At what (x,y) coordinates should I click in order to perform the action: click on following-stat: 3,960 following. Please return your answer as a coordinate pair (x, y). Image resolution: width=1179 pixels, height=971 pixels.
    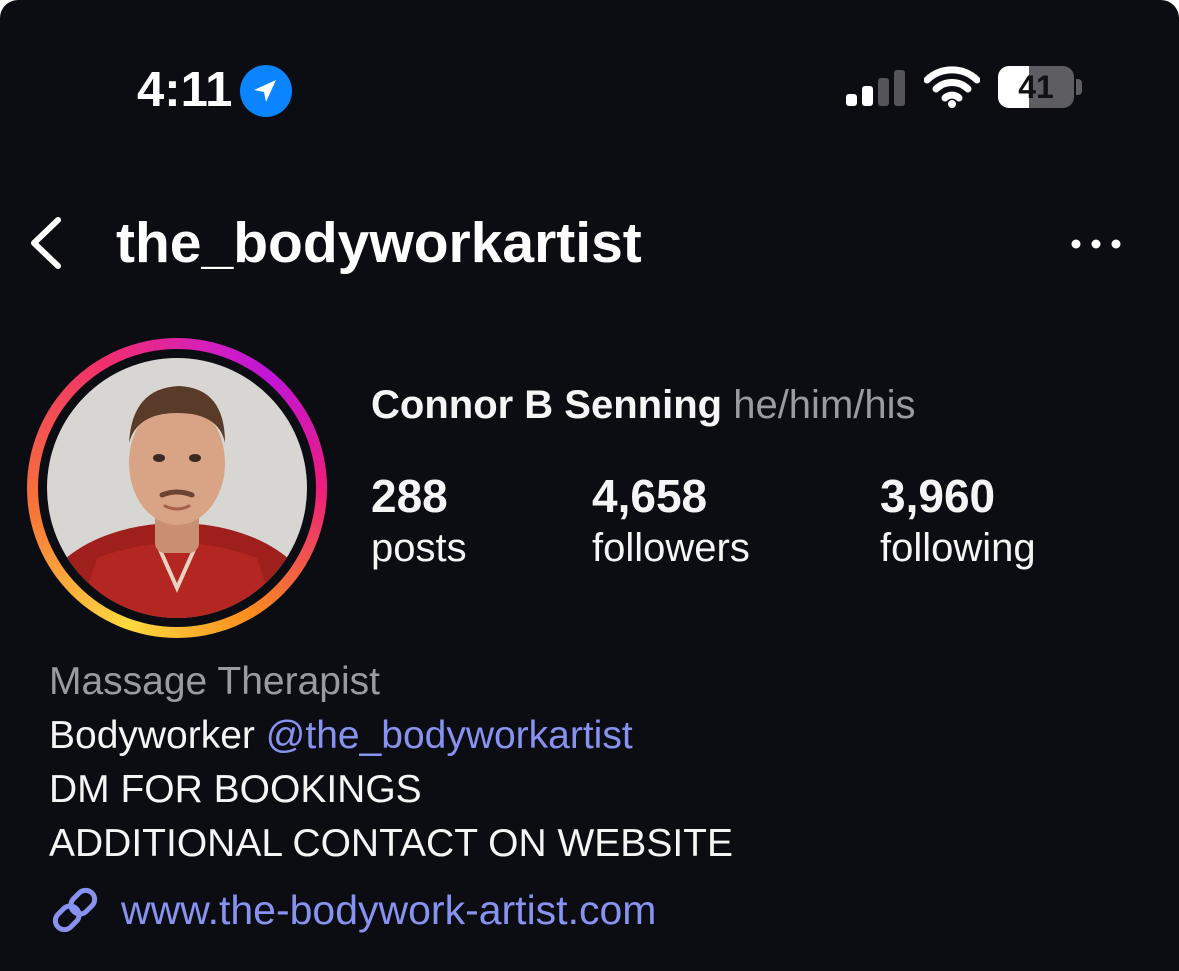
    Looking at the image, I should click on (958, 522).